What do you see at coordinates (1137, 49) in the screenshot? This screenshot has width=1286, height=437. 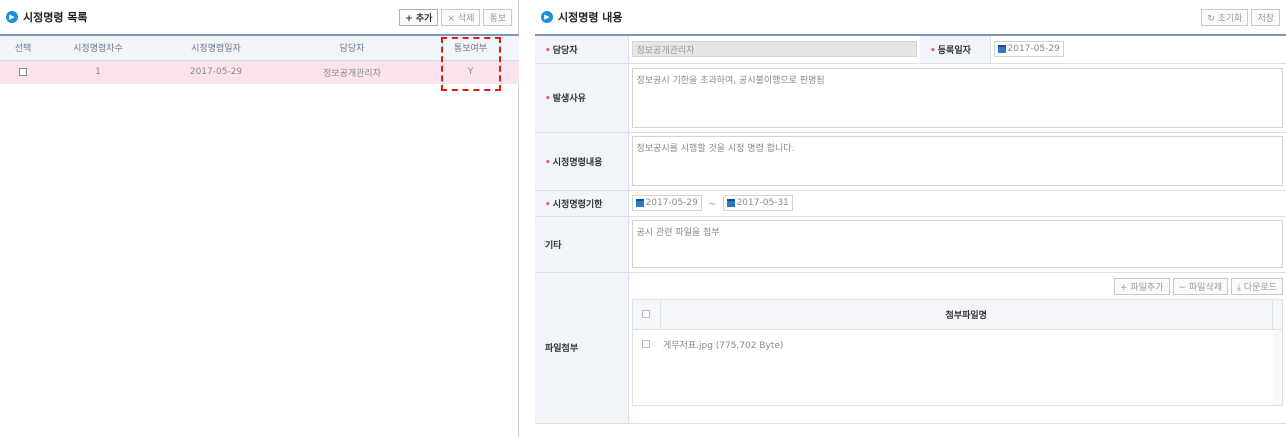 I see `reg-date-cell: 2017-05-29` at bounding box center [1137, 49].